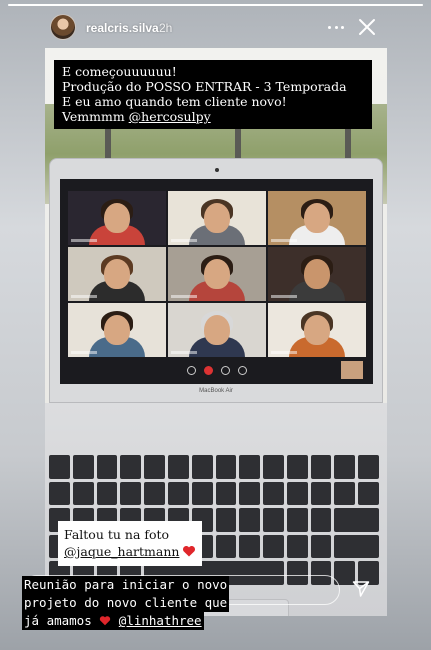 This screenshot has width=431, height=650. Describe the element at coordinates (216, 391) in the screenshot. I see `laptop-brand-label: MacBook Air` at that location.